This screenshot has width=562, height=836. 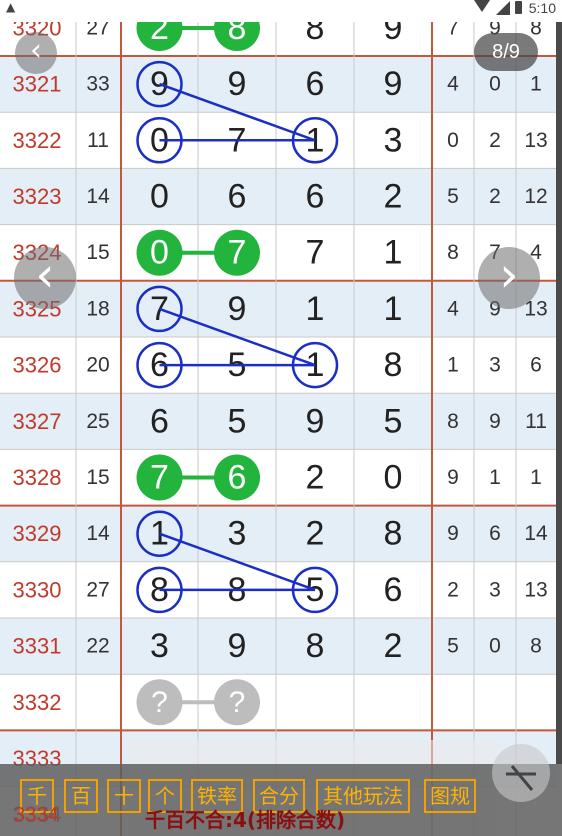 I want to click on sum-value: 20, so click(x=97, y=365).